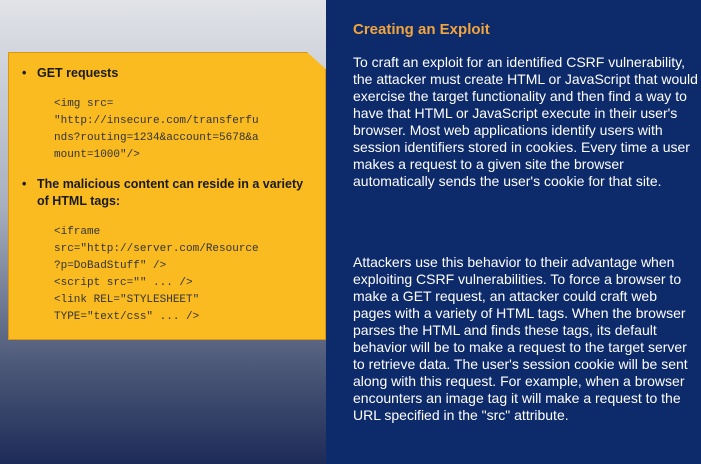  What do you see at coordinates (78, 73) in the screenshot?
I see `bullet-title: GET requests` at bounding box center [78, 73].